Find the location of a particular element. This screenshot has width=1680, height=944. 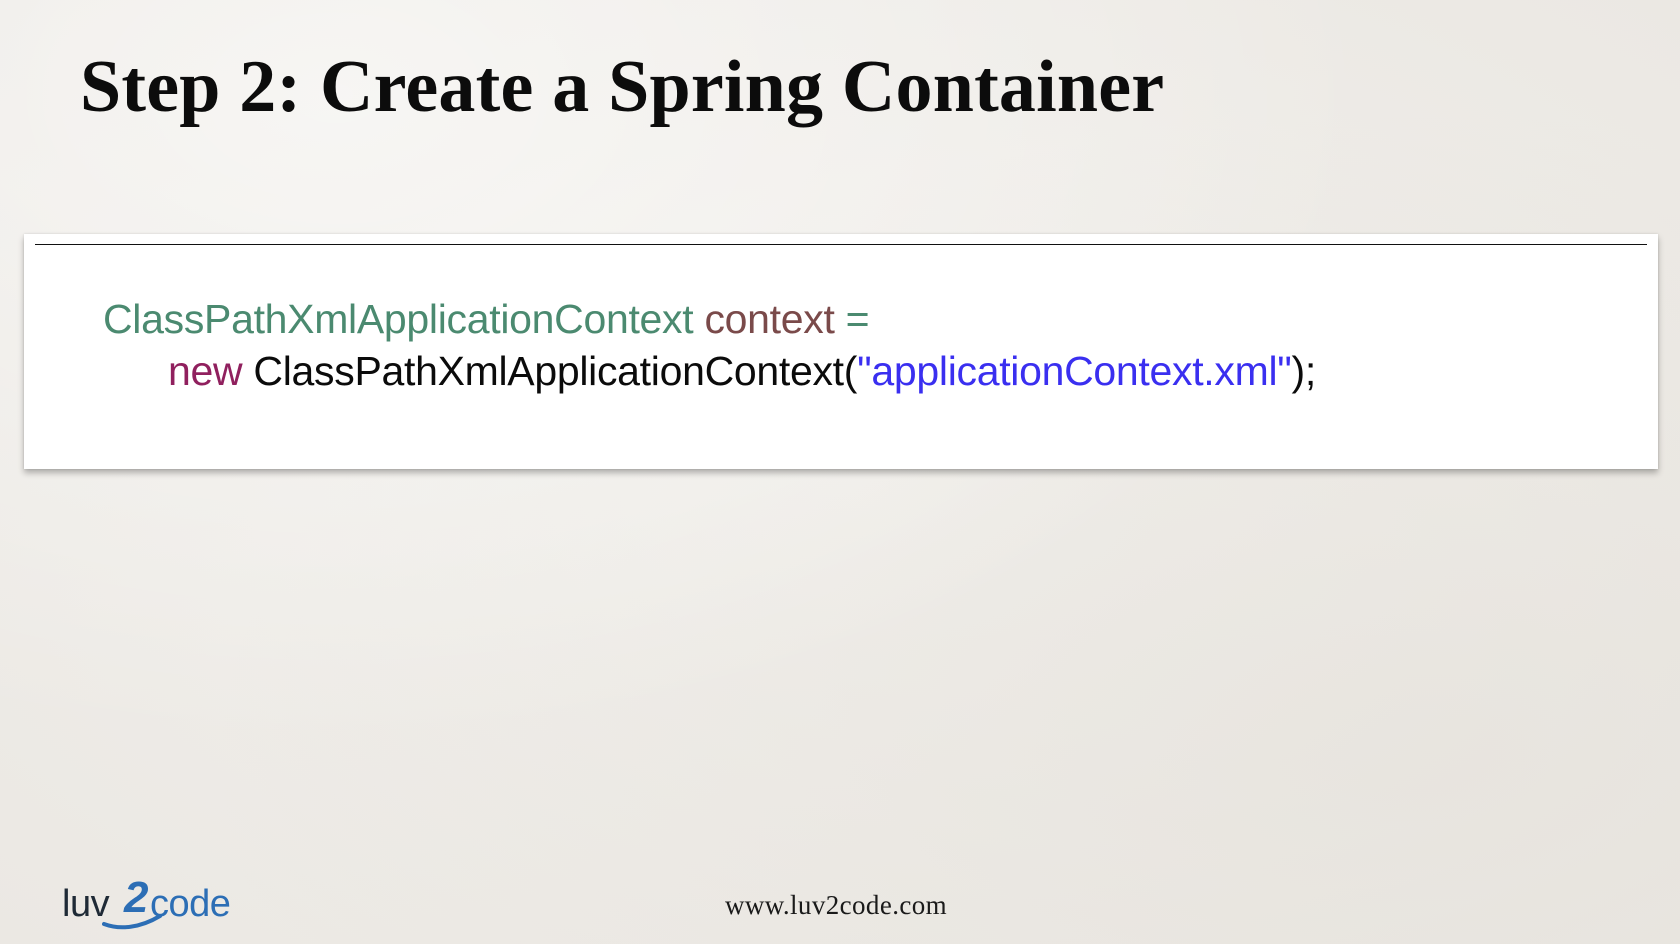

code-line-1: ClassPathXmlApplicationContext context = is located at coordinates (486, 319).